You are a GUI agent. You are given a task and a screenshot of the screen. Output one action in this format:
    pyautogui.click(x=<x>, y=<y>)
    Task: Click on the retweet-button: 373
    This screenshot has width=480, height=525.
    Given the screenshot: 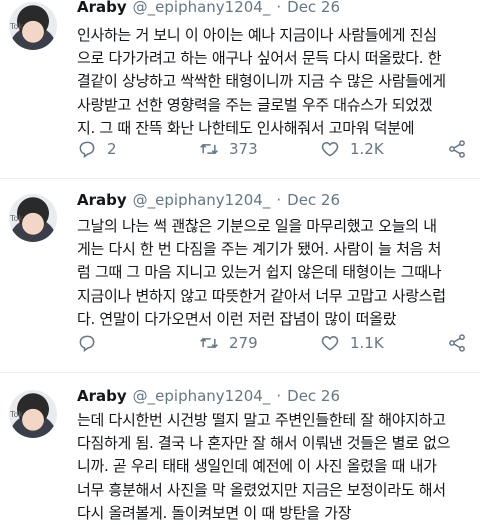 What is the action you would take?
    pyautogui.click(x=228, y=149)
    